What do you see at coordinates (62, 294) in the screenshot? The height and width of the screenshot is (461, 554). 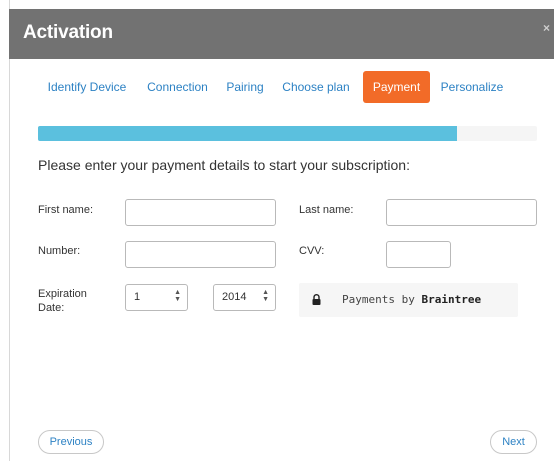 I see `expiration-label-line1: Expiration` at bounding box center [62, 294].